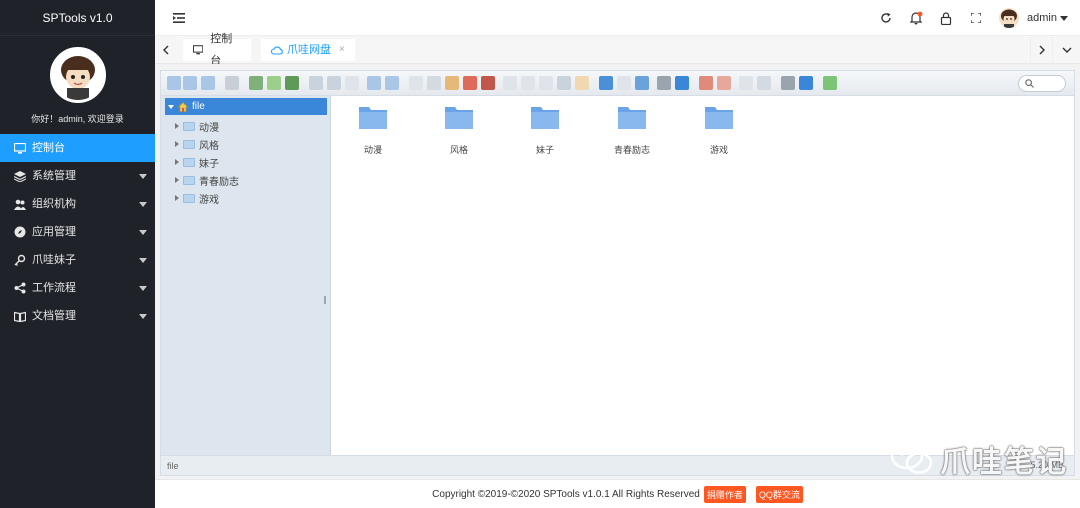 Image resolution: width=1080 pixels, height=508 pixels. Describe the element at coordinates (173, 465) in the screenshot. I see `status-path: file` at that location.